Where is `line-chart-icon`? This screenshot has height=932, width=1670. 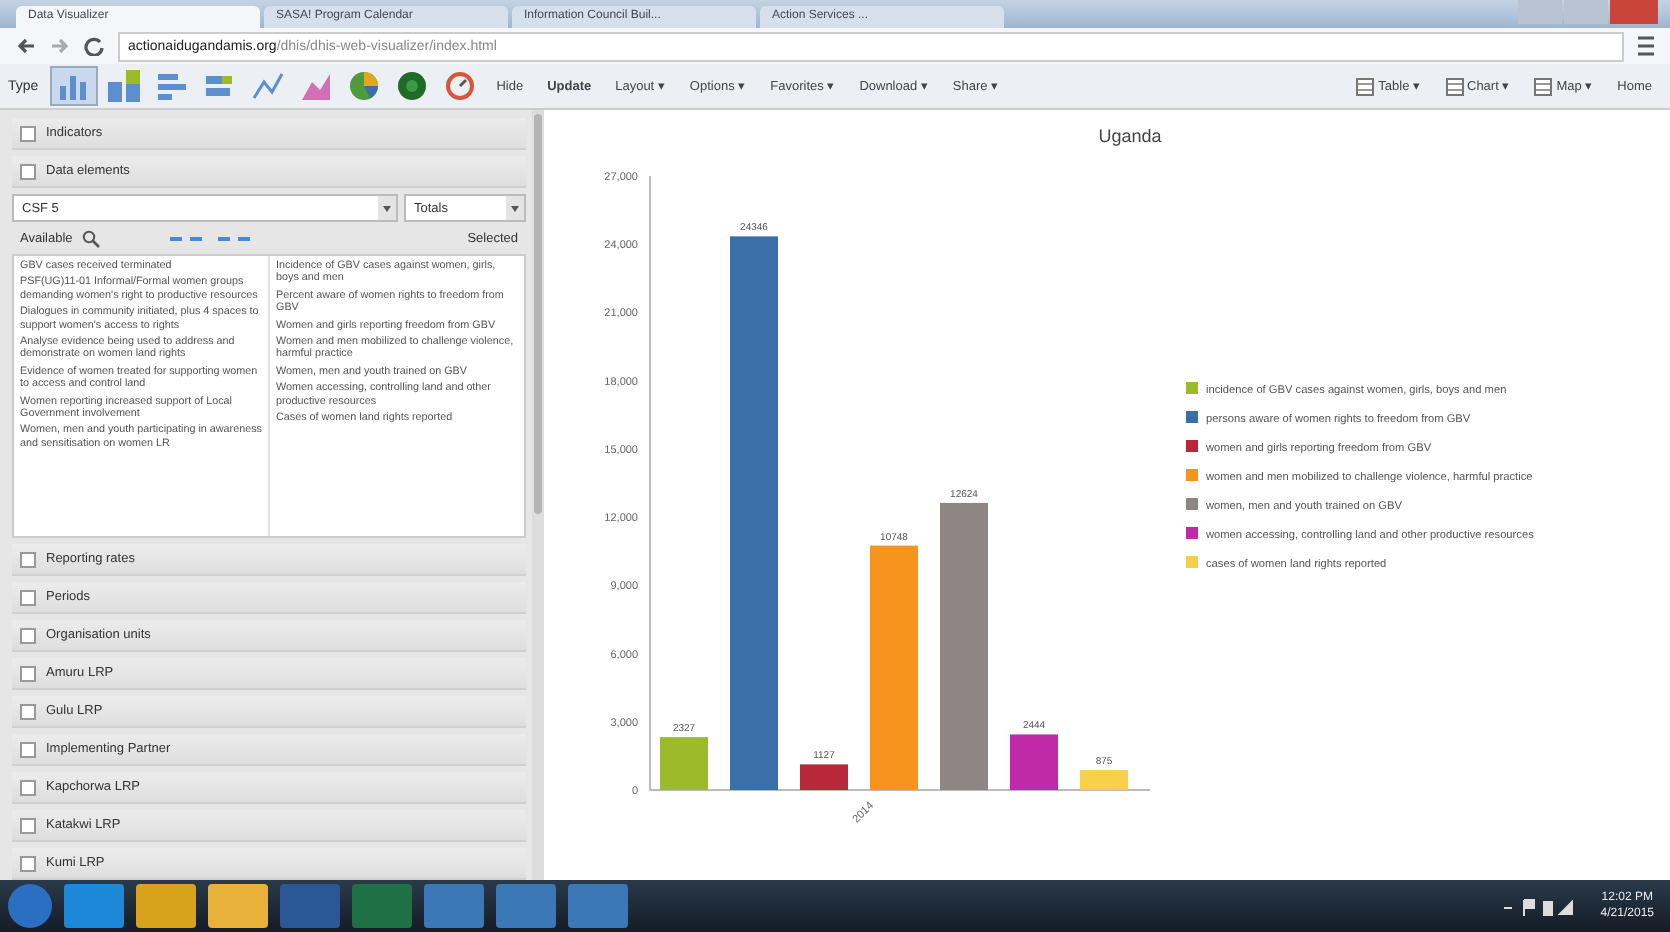 line-chart-icon is located at coordinates (268, 86).